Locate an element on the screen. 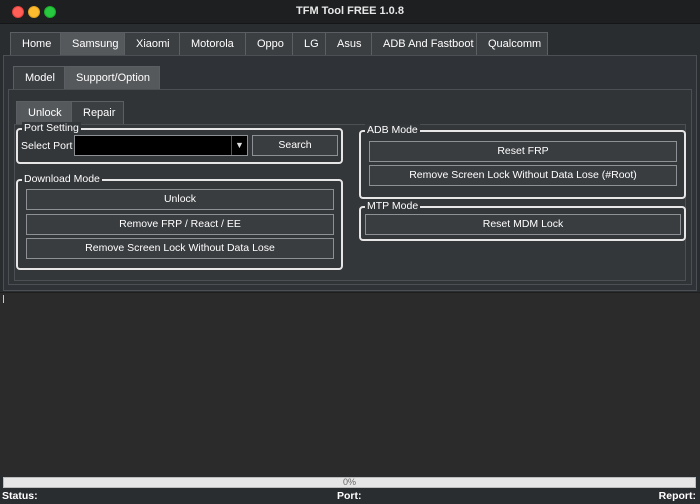 Image resolution: width=700 pixels, height=504 pixels. tab-adb-fastboot: ADB And Fastboot is located at coordinates (424, 44).